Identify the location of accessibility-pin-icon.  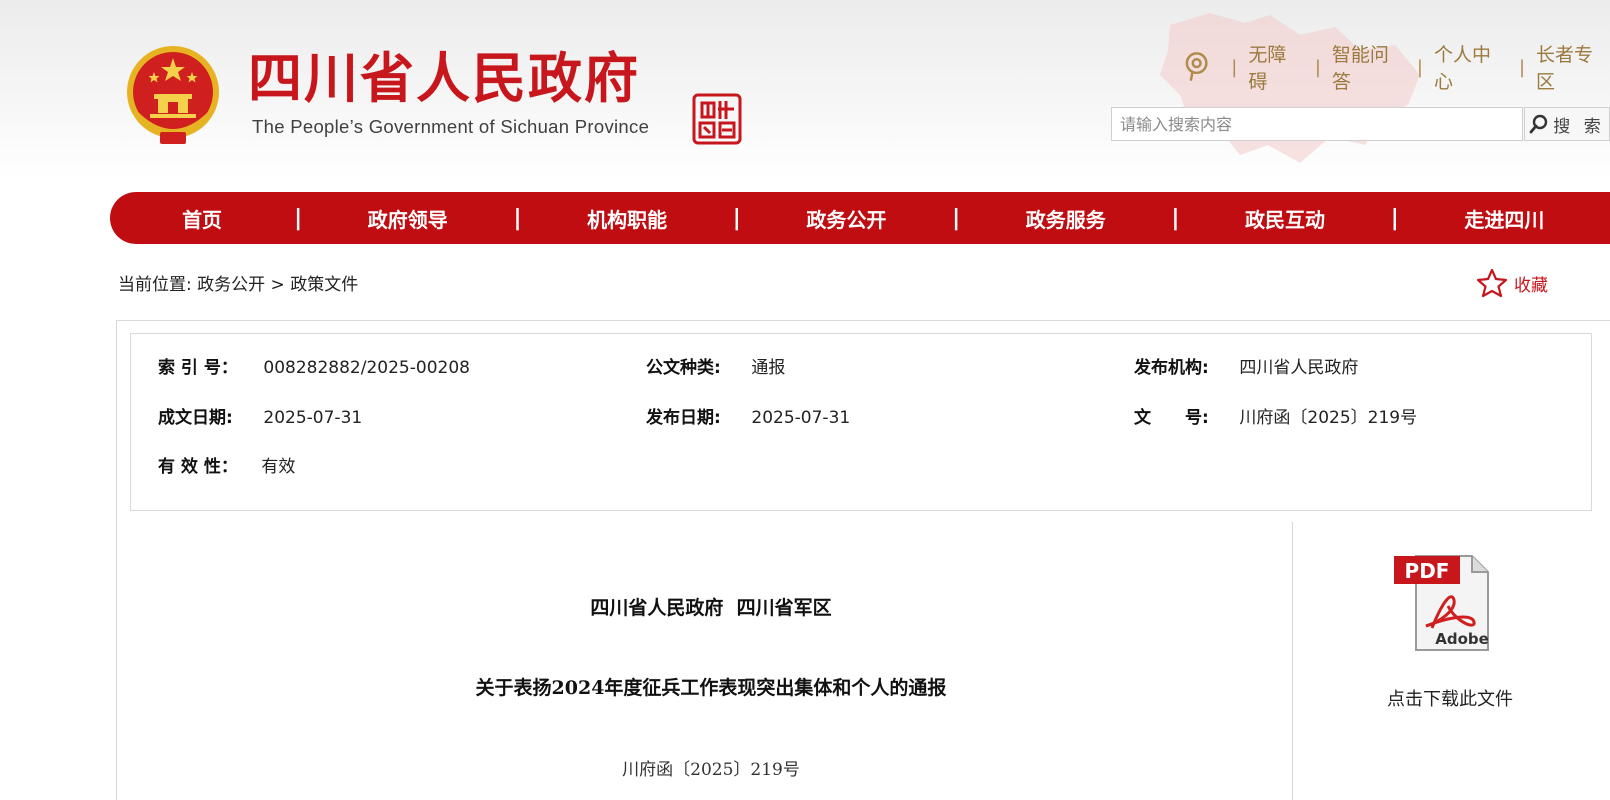
(1196, 67).